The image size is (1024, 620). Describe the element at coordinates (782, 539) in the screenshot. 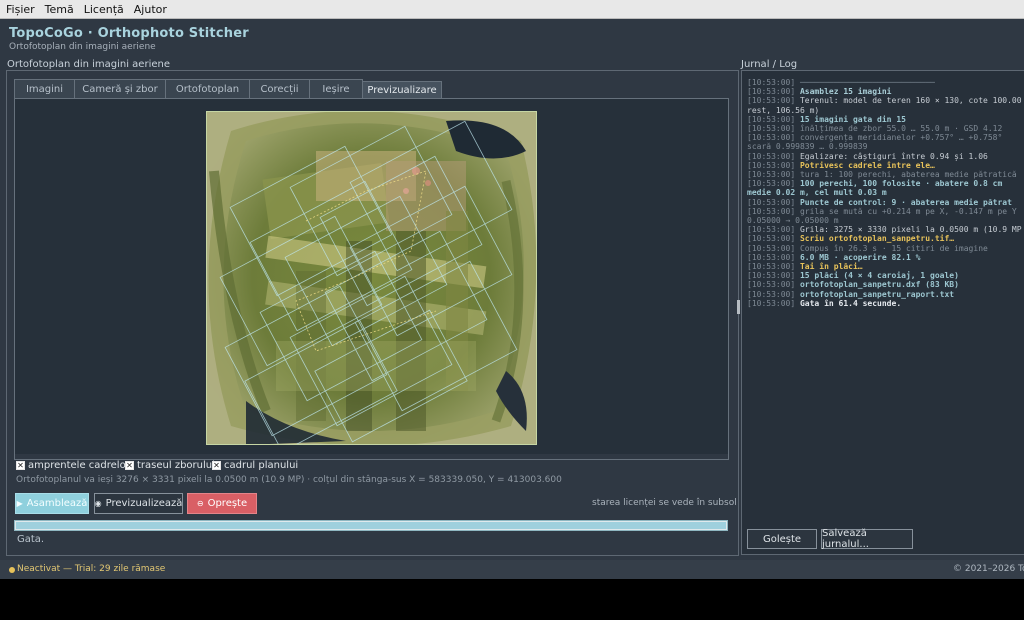

I see `clear-log-button: Golește` at that location.